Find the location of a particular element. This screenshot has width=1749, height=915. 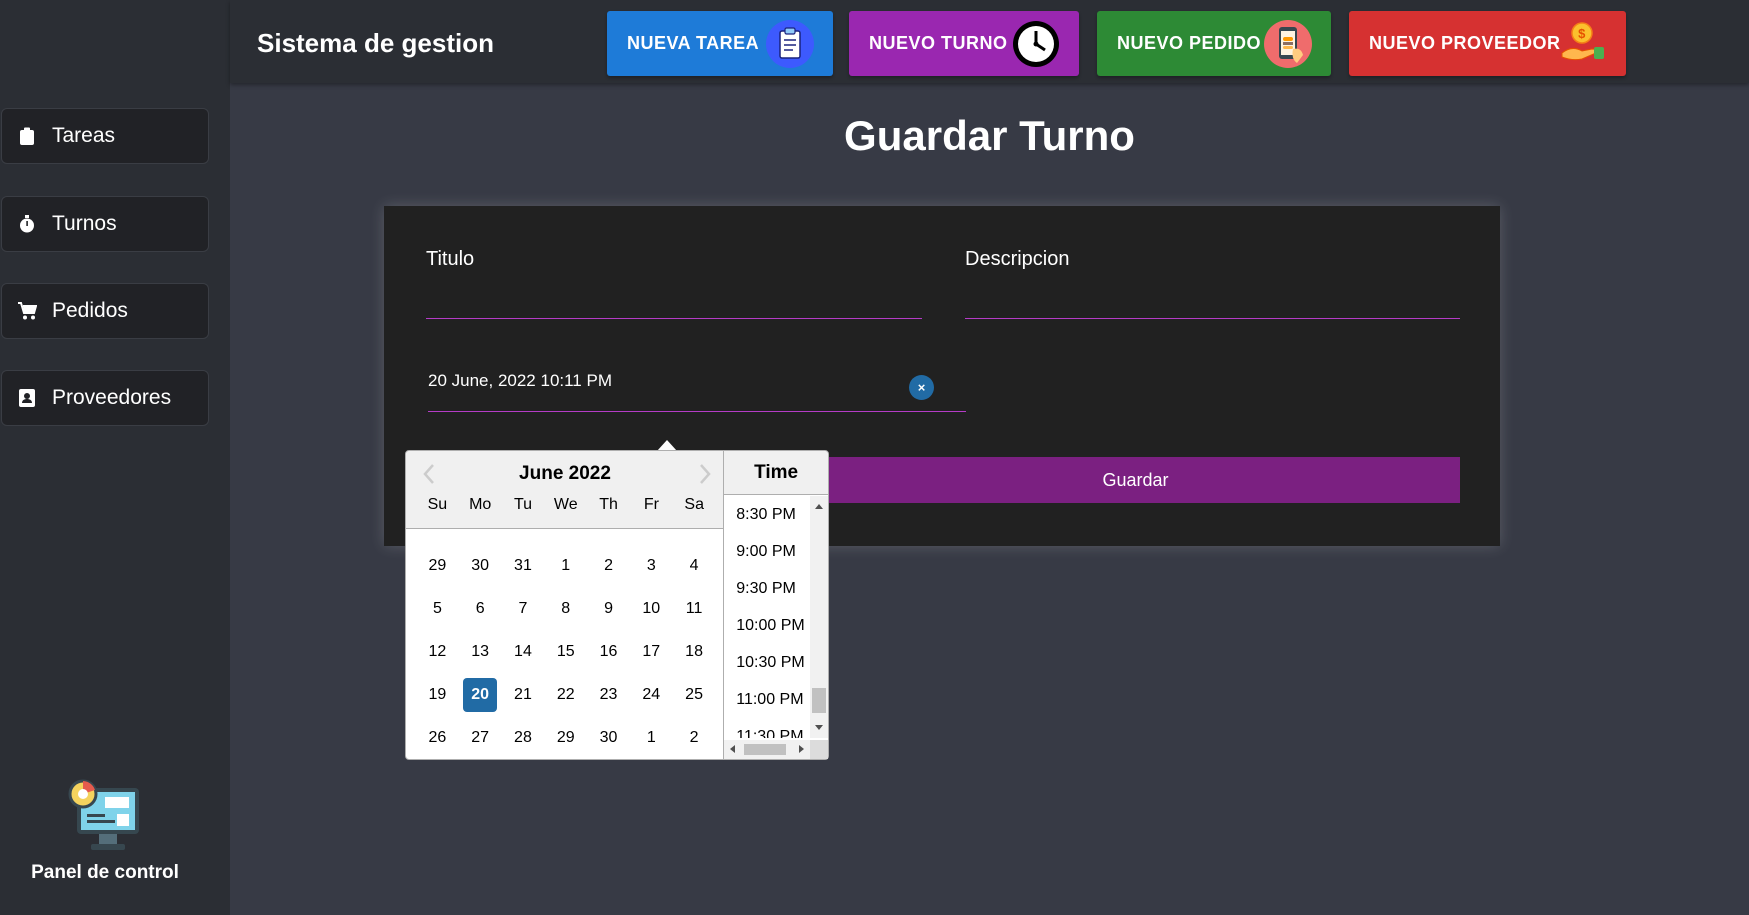

calendar-day: 8 is located at coordinates (566, 609).